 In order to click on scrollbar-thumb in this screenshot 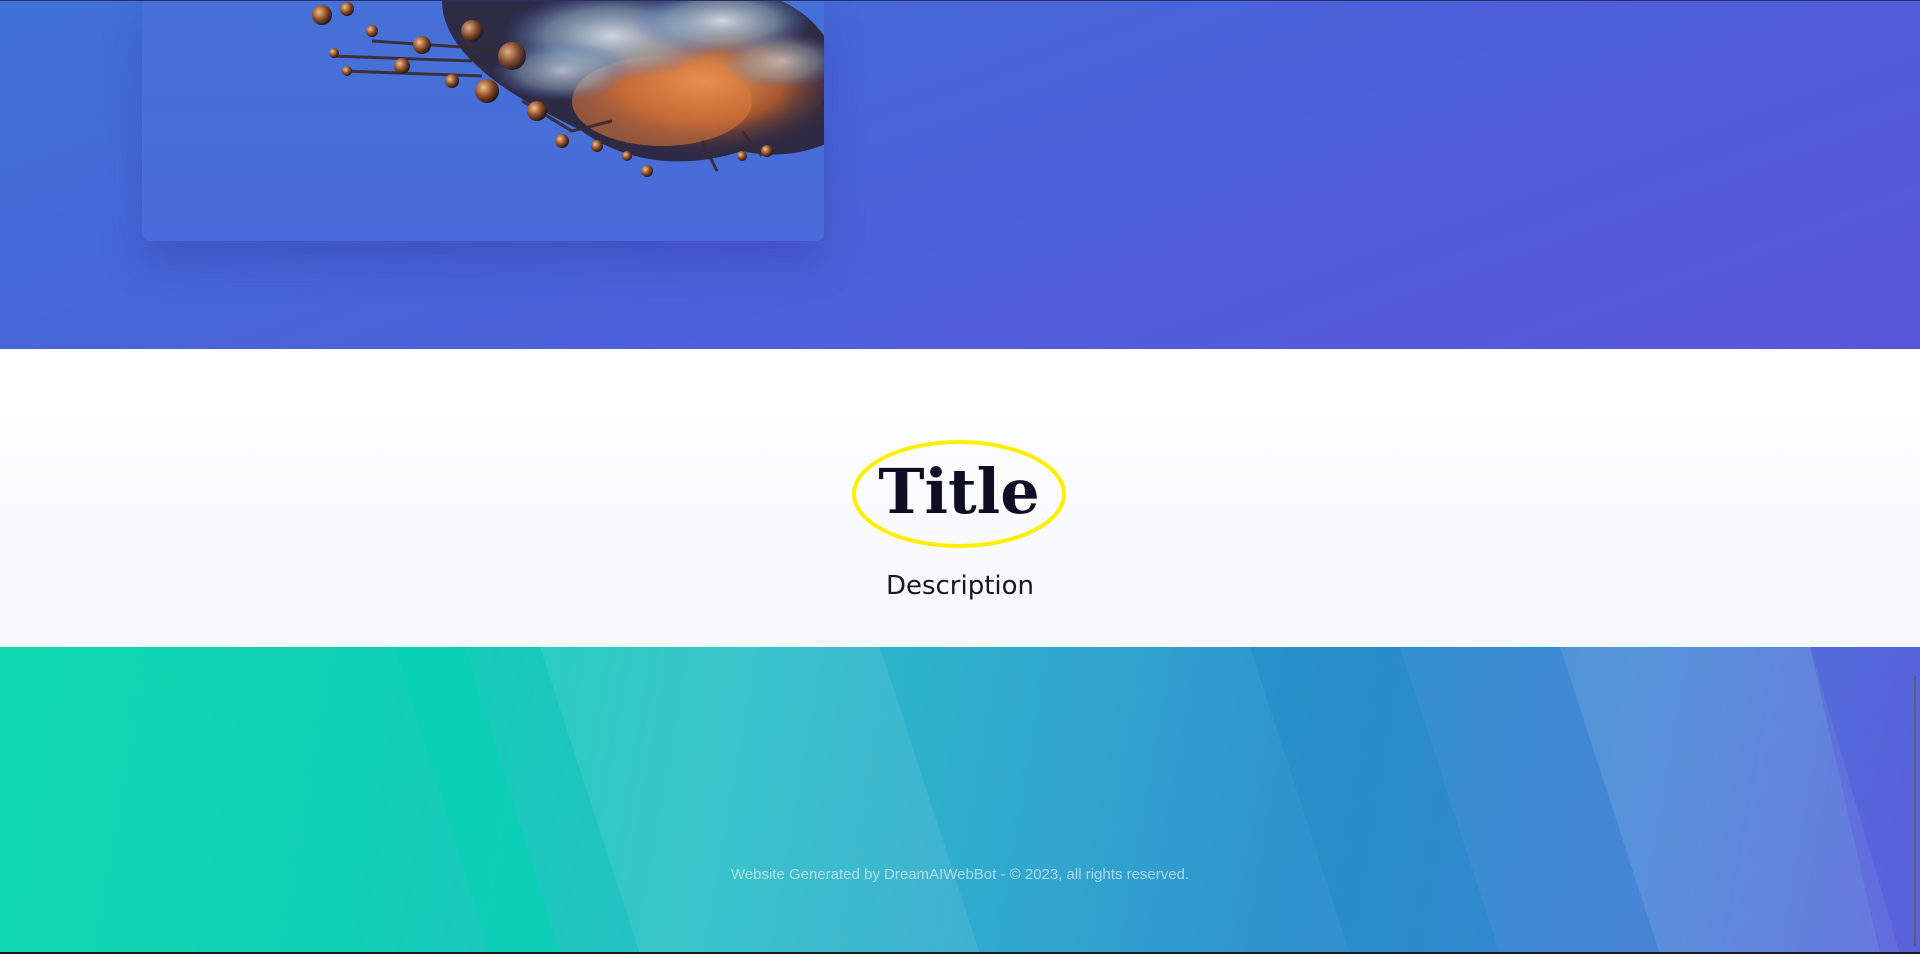, I will do `click(1915, 811)`.